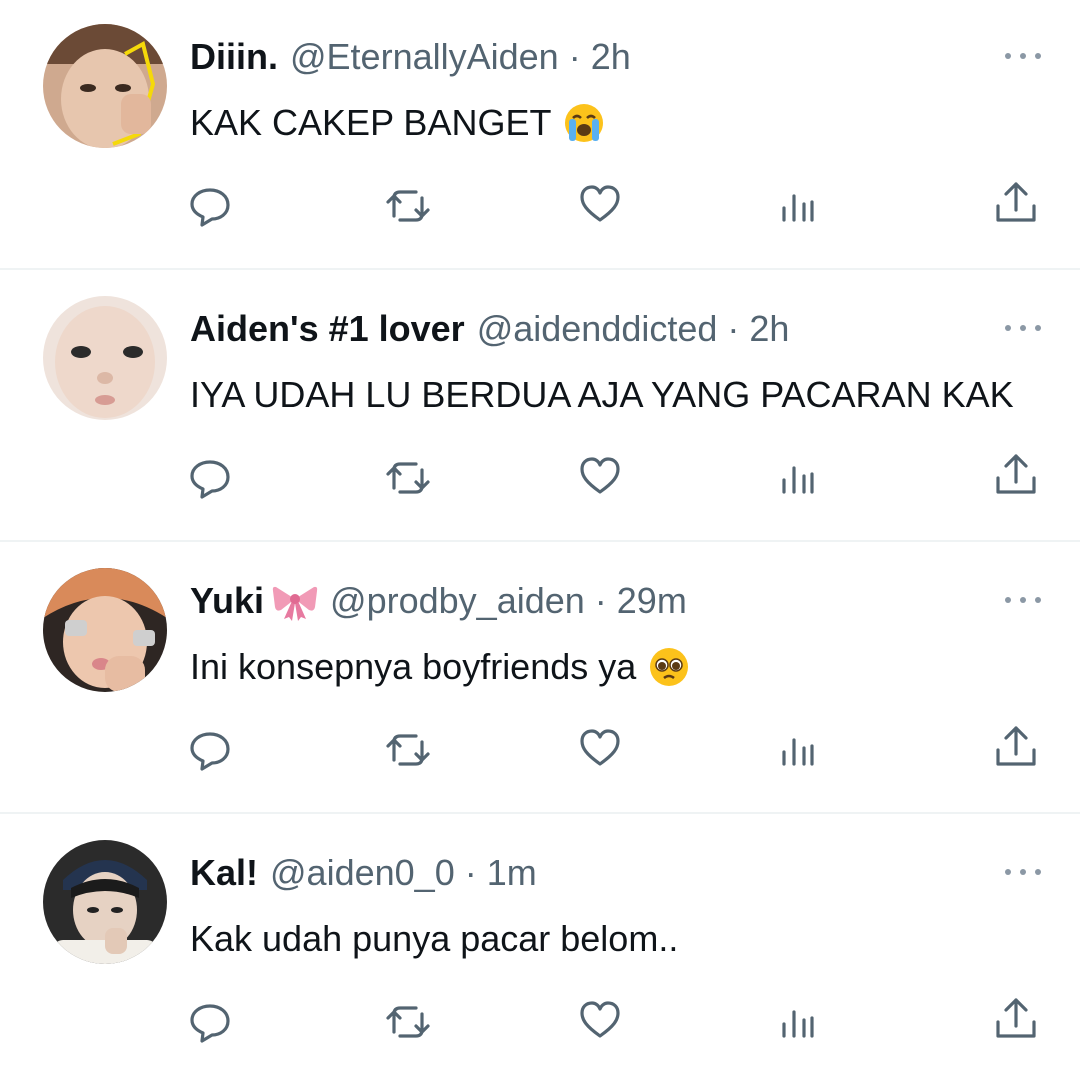 This screenshot has width=1080, height=1086. Describe the element at coordinates (424, 56) in the screenshot. I see `handle: @EternallyAiden` at that location.